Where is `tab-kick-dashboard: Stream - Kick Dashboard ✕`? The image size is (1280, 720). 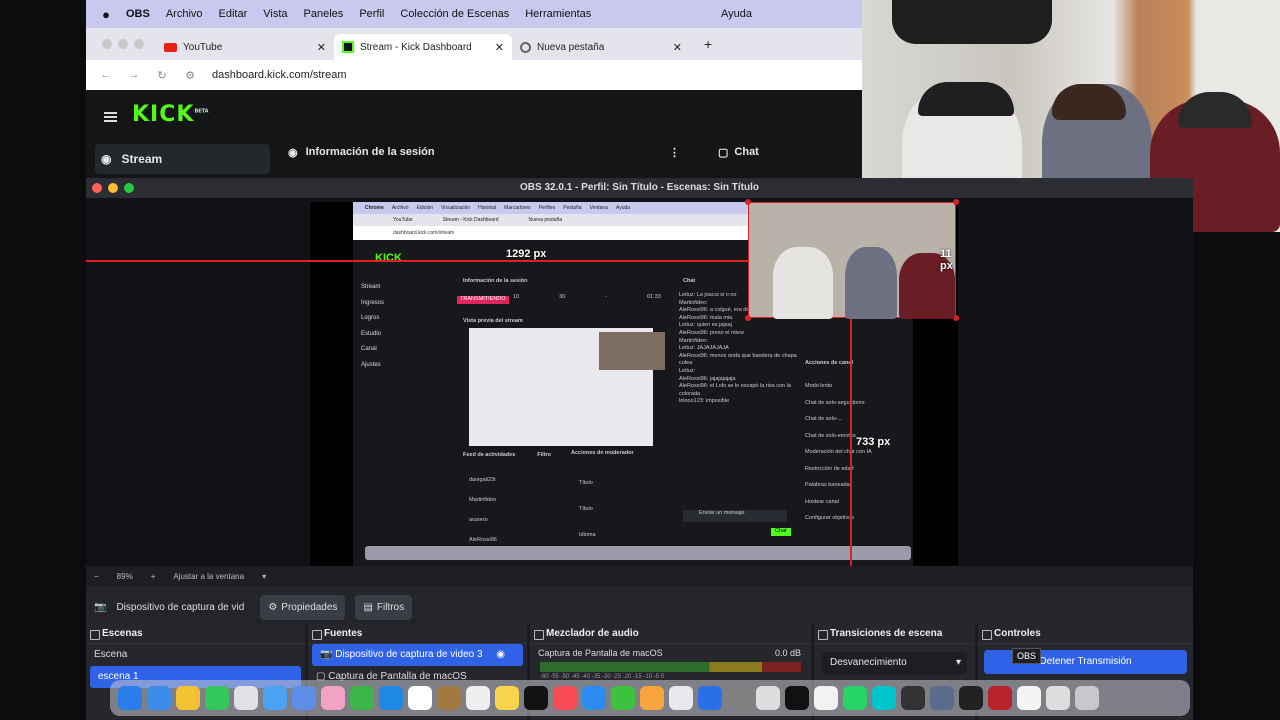
tab-kick-dashboard: Stream - Kick Dashboard ✕ is located at coordinates (423, 47).